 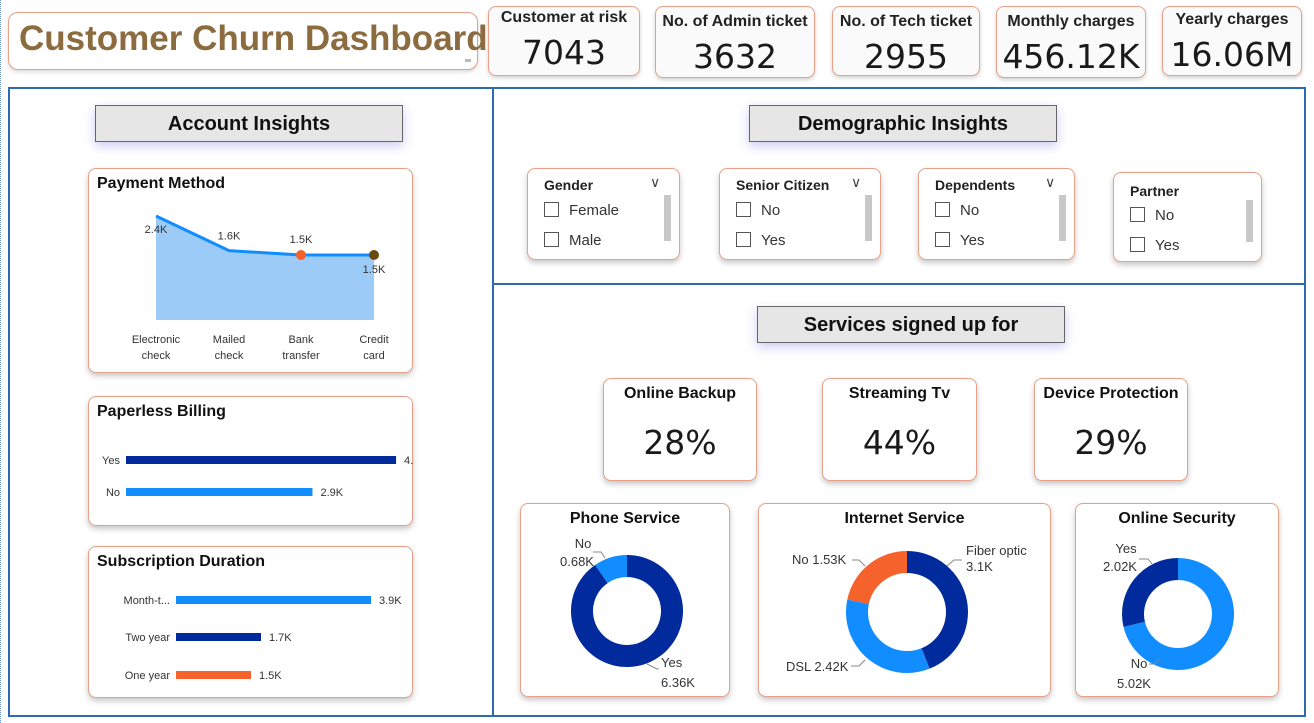 What do you see at coordinates (899, 429) in the screenshot?
I see `streaming-tv-card: Streaming Tv 44%` at bounding box center [899, 429].